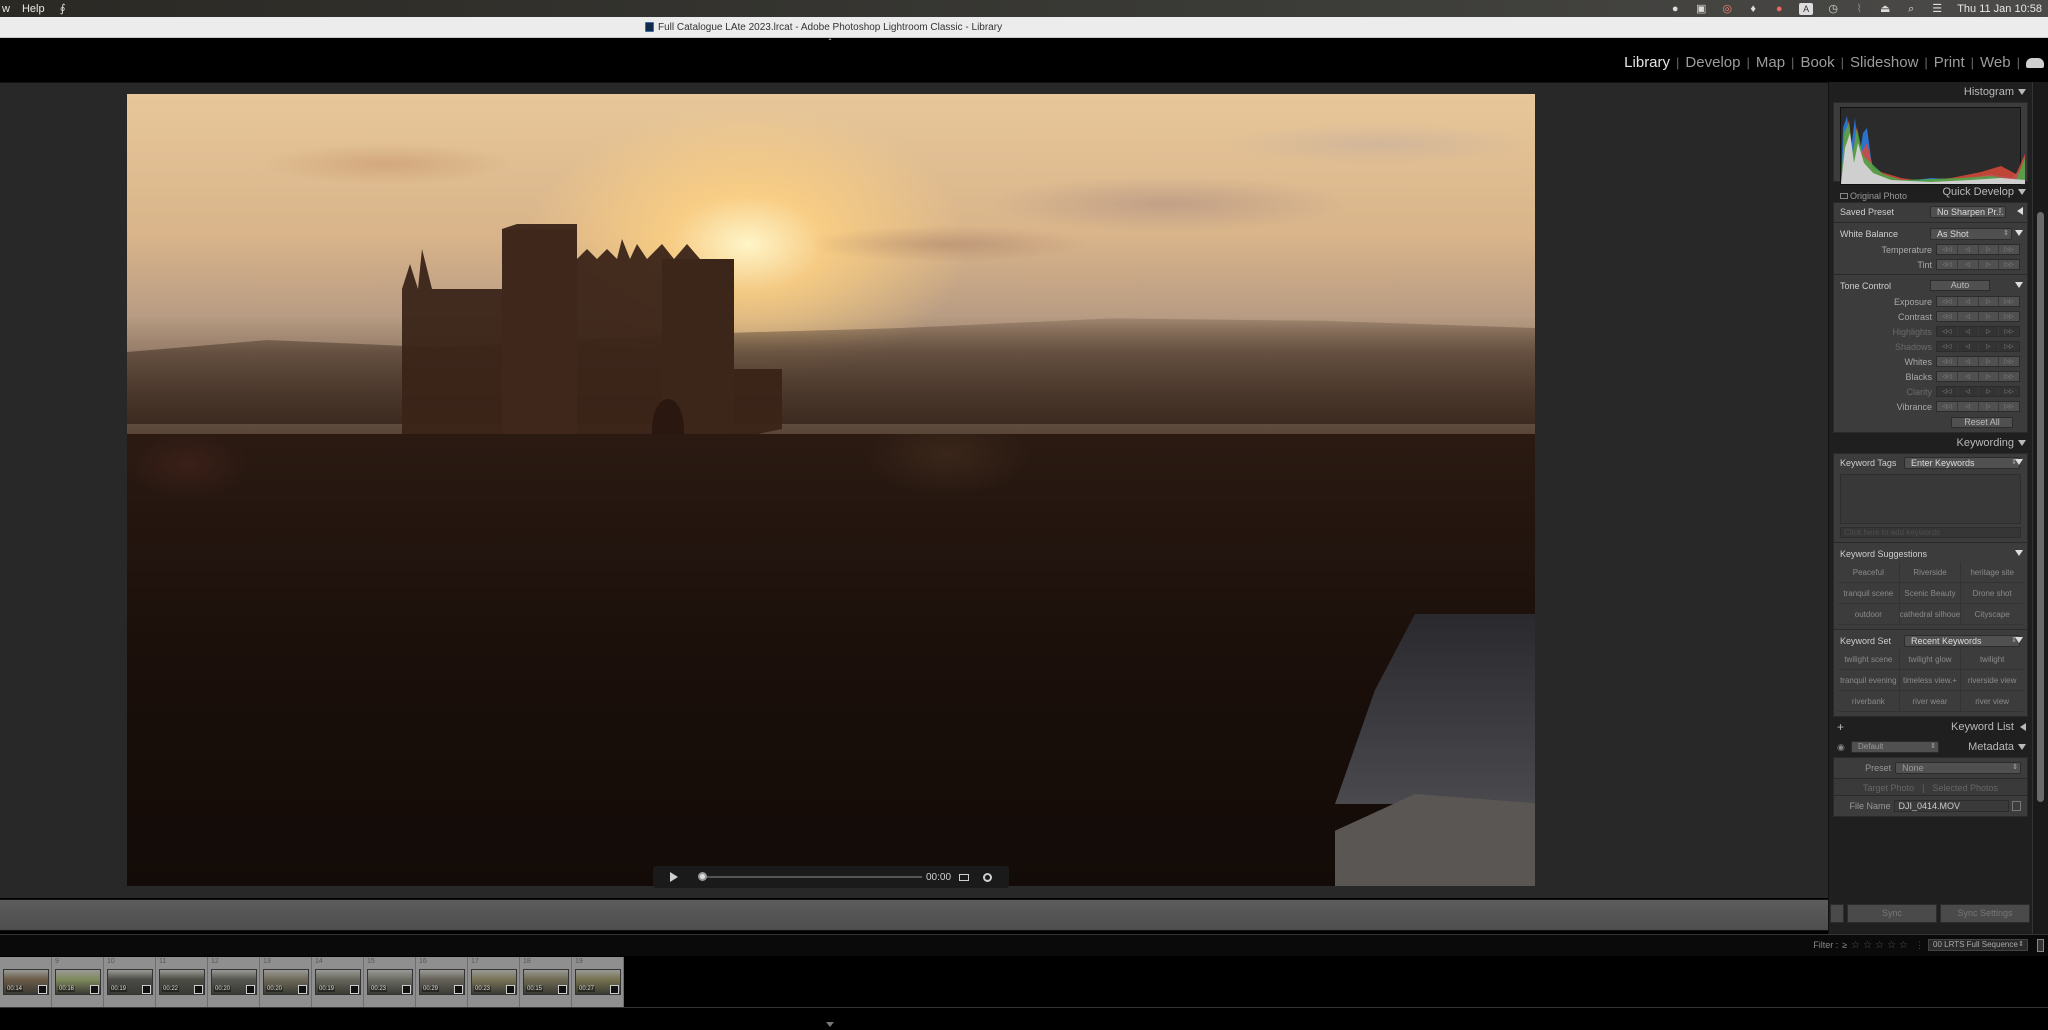 The height and width of the screenshot is (1030, 2048). Describe the element at coordinates (1817, 62) in the screenshot. I see `module-book: Book` at that location.